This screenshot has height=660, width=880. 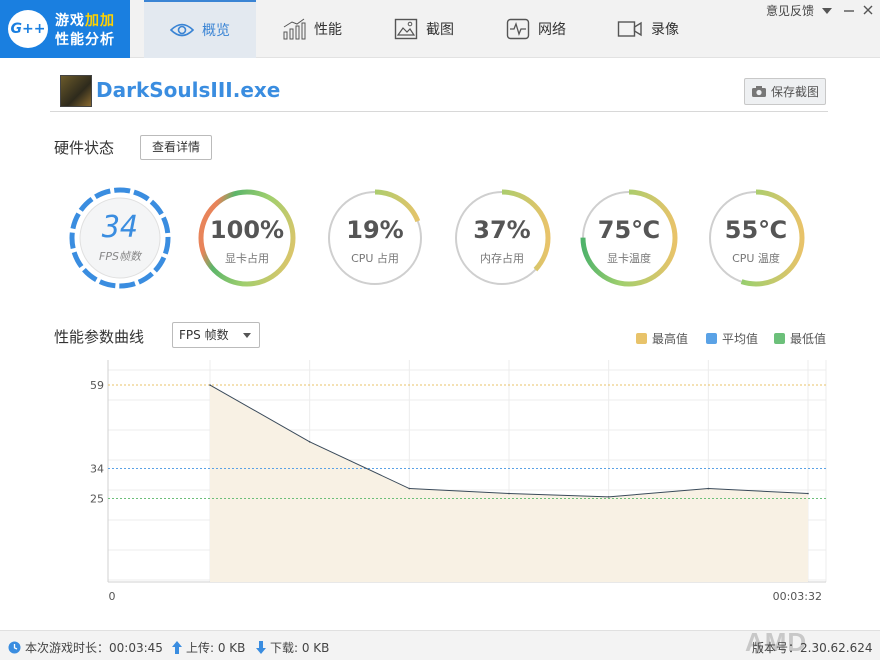 I want to click on tab-overview-label: 概览, so click(x=216, y=31).